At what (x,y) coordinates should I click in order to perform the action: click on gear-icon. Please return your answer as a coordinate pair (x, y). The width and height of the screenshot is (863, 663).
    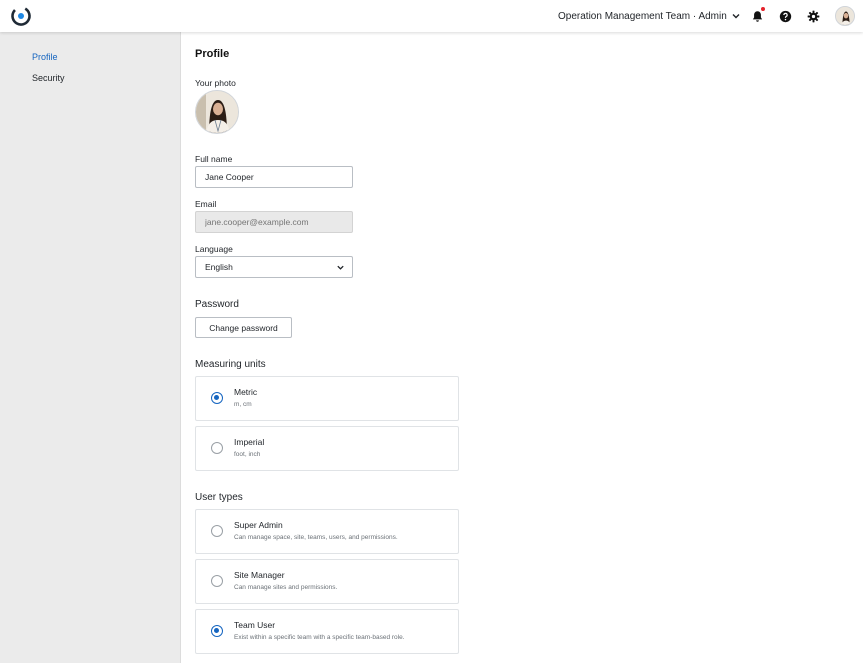
    Looking at the image, I should click on (813, 16).